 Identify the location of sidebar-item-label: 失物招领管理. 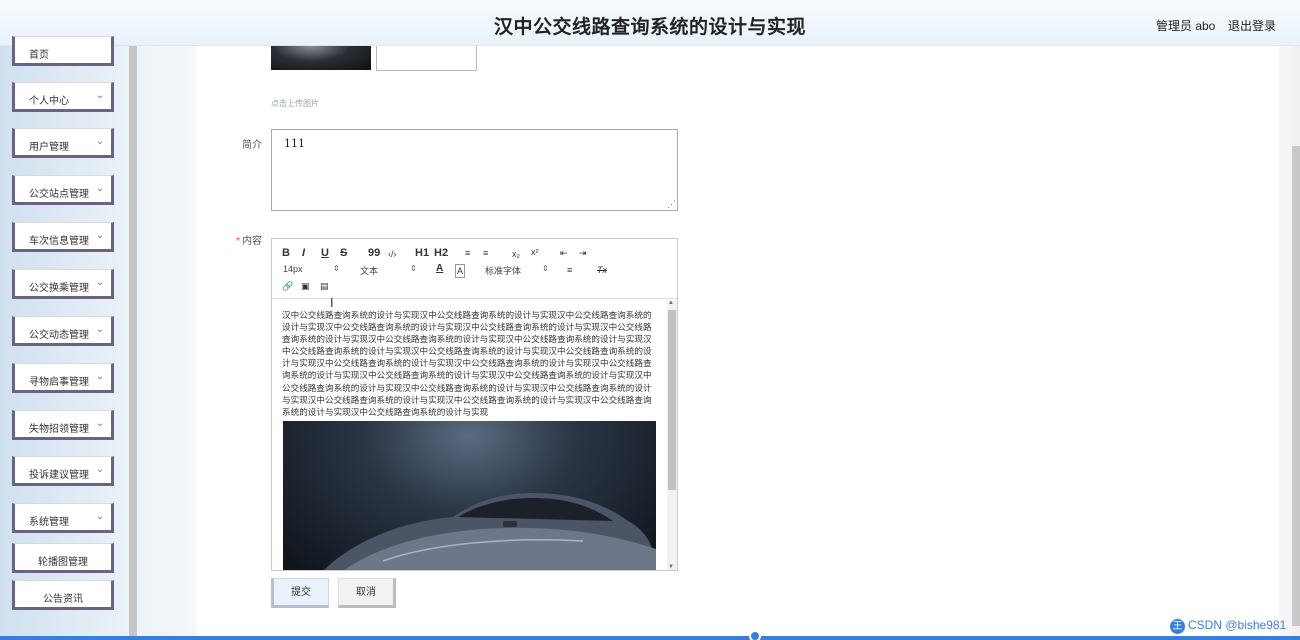
(59, 429).